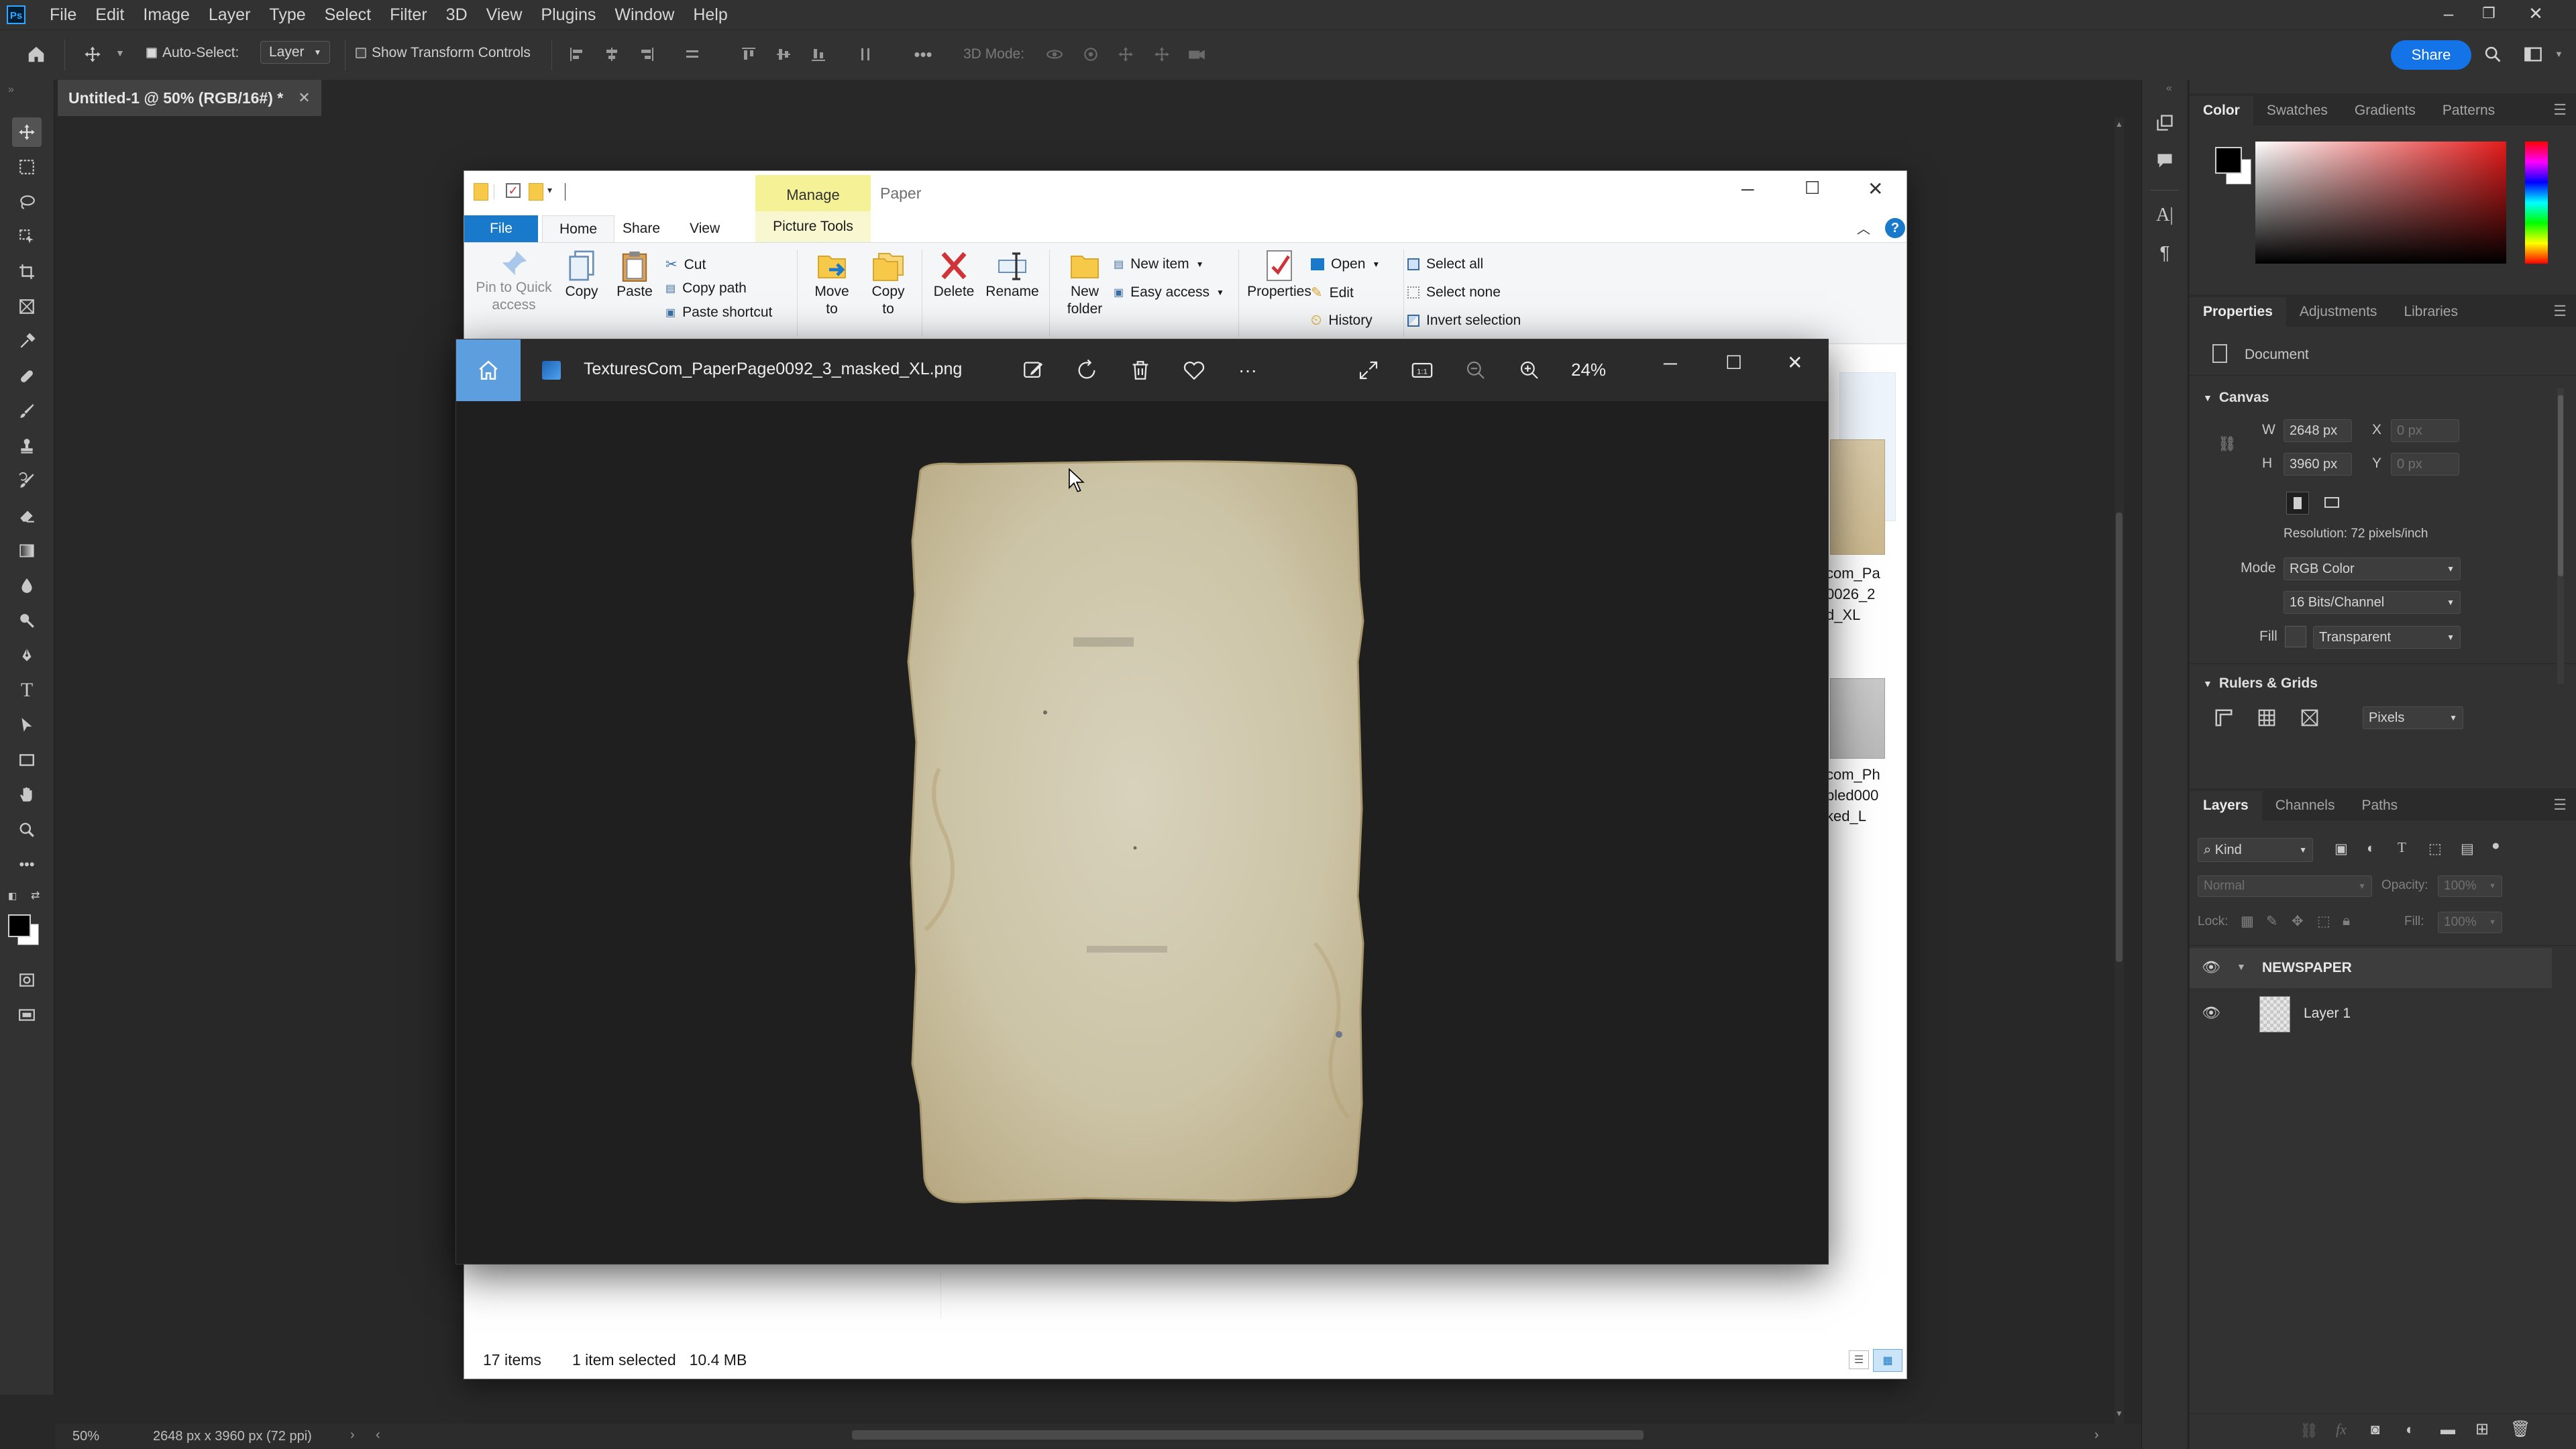 The width and height of the screenshot is (2576, 1449). I want to click on rectangle-tool-icon, so click(27, 760).